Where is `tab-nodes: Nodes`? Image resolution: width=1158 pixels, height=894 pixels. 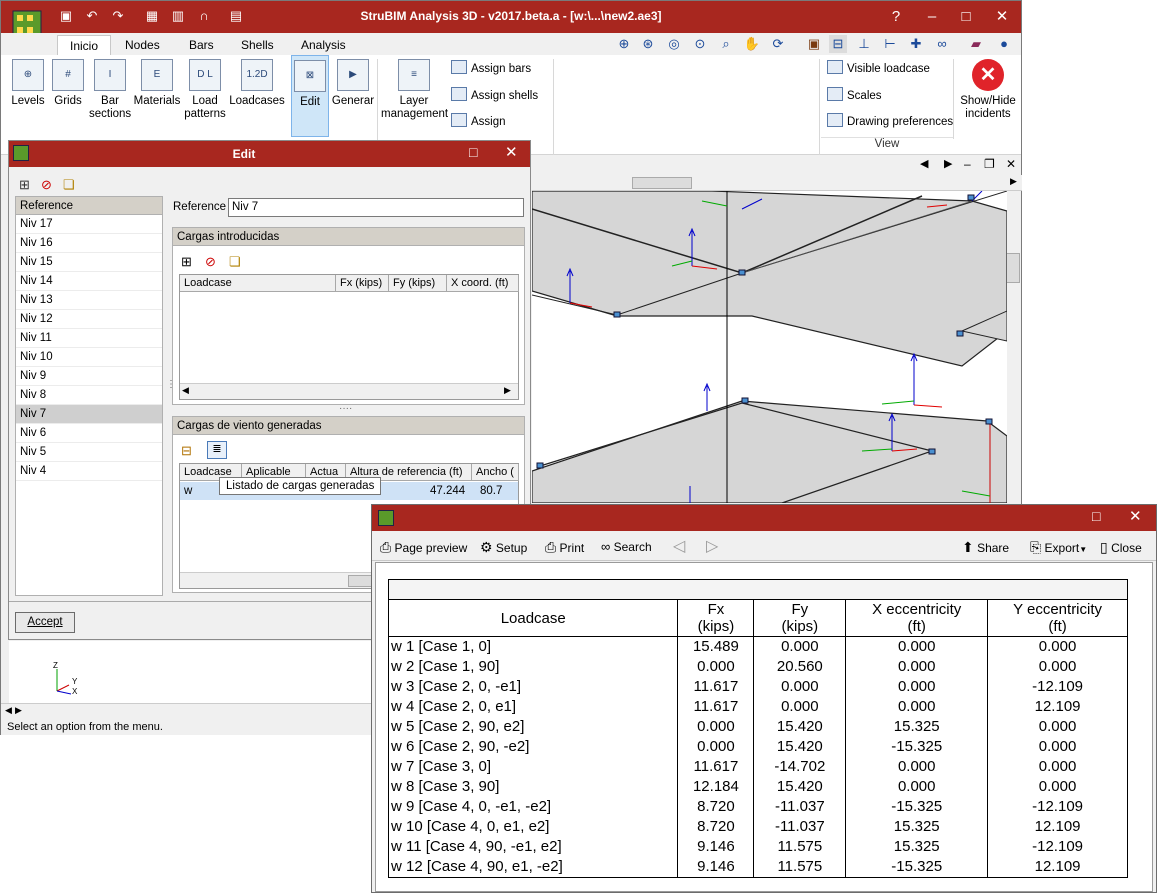
tab-nodes: Nodes is located at coordinates (142, 45).